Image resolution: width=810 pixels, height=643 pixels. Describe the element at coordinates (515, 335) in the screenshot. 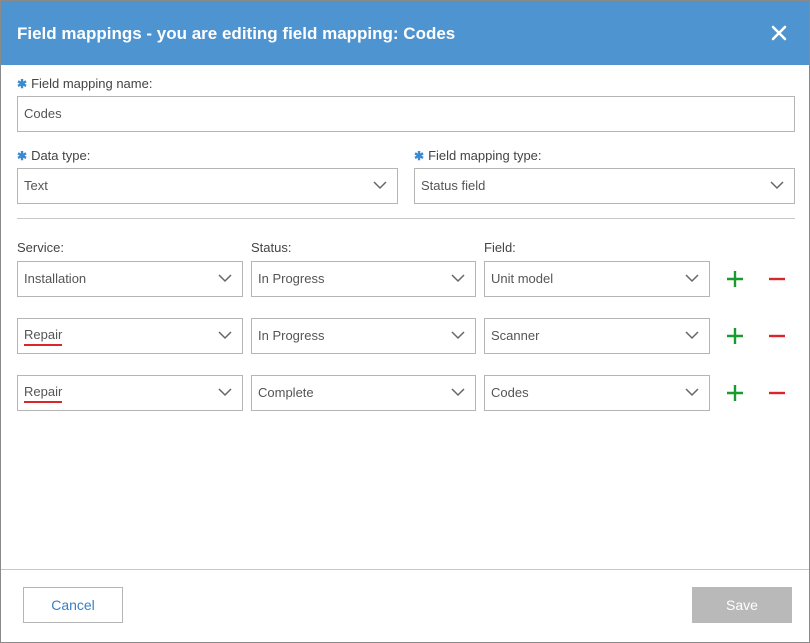

I see `field-value: Scanner` at that location.